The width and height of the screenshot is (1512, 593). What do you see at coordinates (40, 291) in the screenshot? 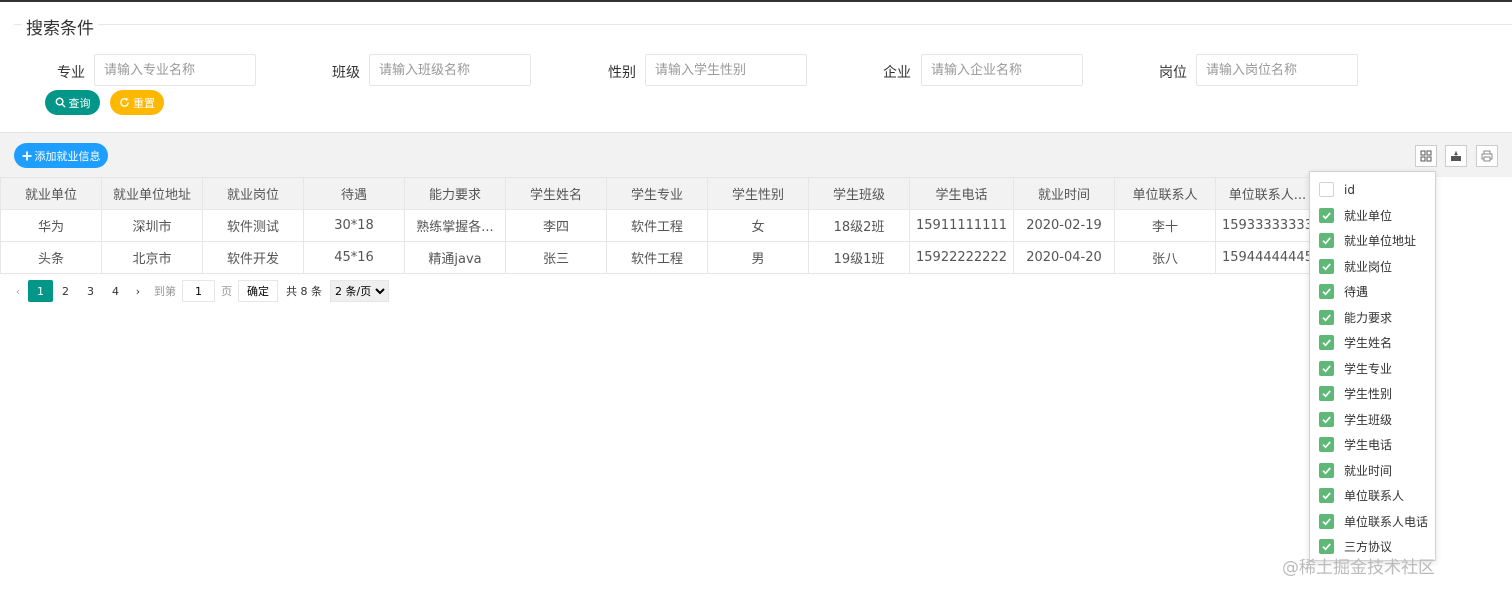
I see `page-1-button: 1` at bounding box center [40, 291].